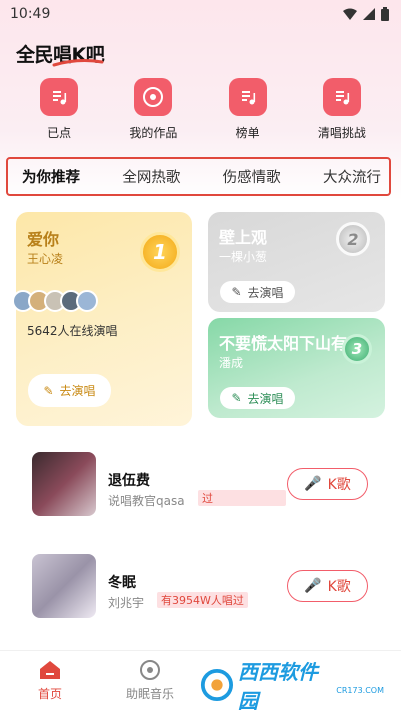 This screenshot has height=713, width=401. Describe the element at coordinates (87, 301) in the screenshot. I see `avatar` at that location.